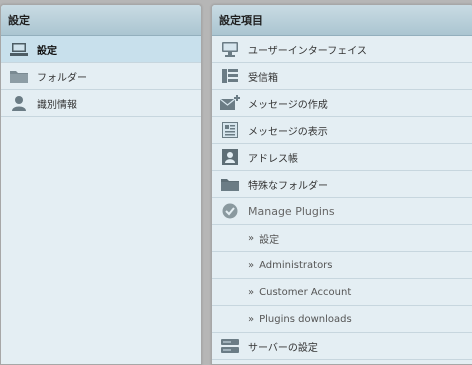 The width and height of the screenshot is (472, 365). What do you see at coordinates (305, 292) in the screenshot?
I see `plugin-subitem-label: Customer Account` at bounding box center [305, 292].